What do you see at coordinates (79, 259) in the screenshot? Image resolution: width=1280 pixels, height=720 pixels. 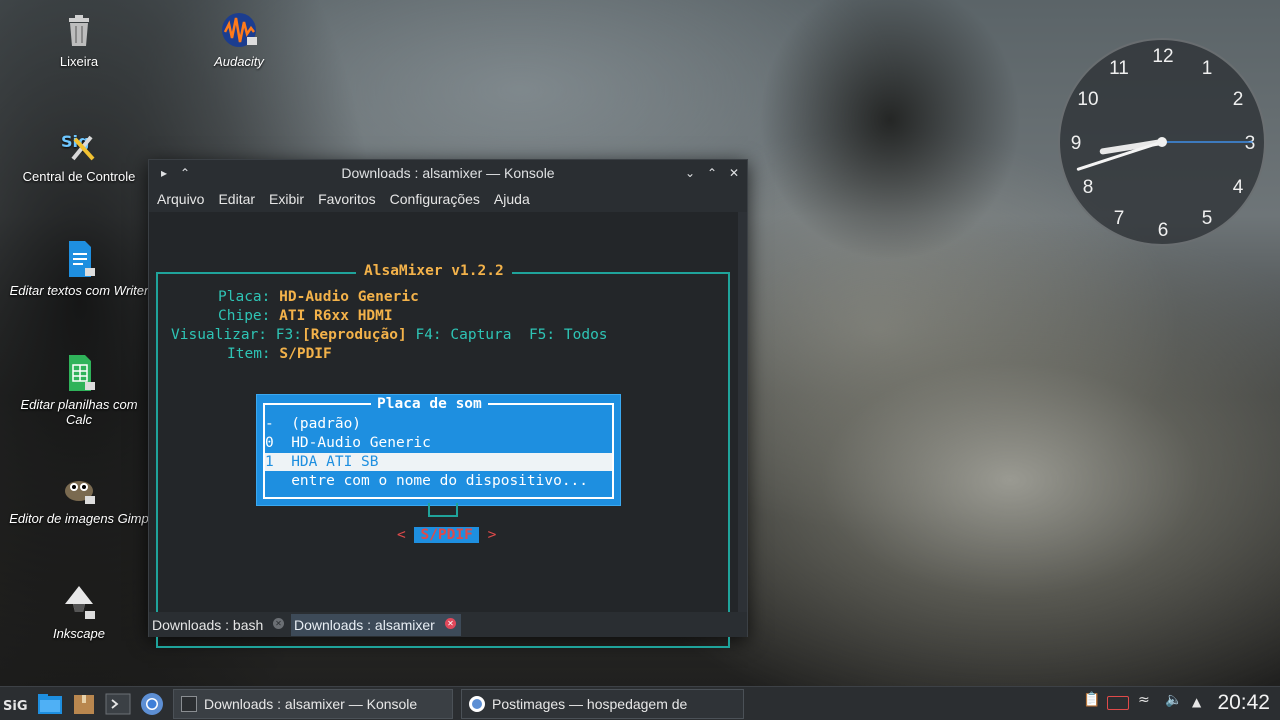 I see `writer-icon` at bounding box center [79, 259].